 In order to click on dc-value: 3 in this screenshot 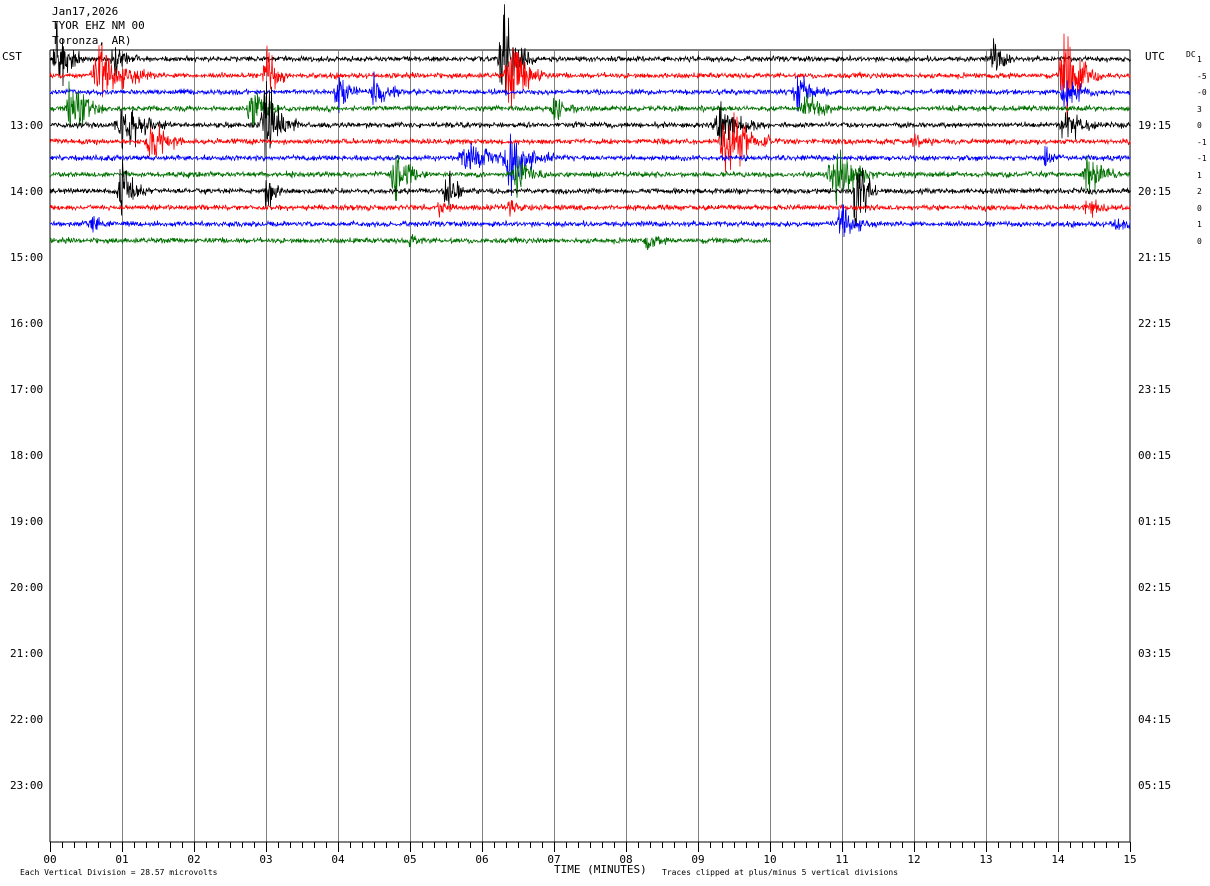, I will do `click(1199, 109)`.